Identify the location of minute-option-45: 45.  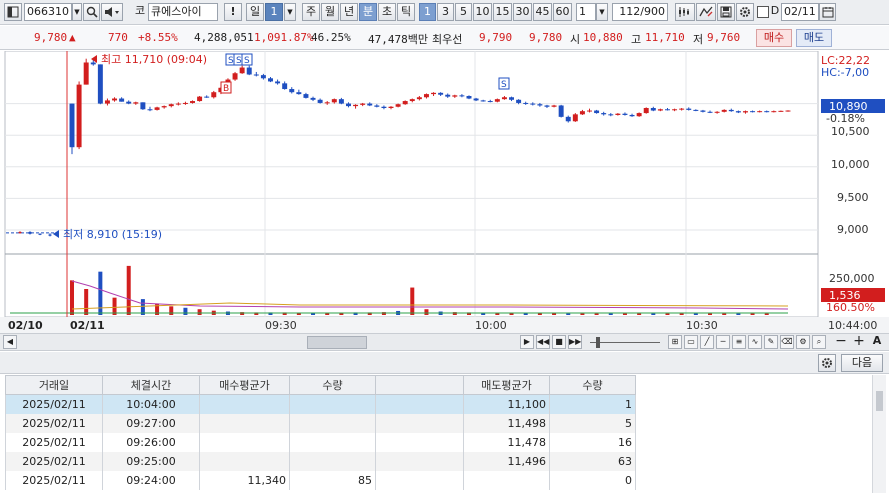
(542, 12).